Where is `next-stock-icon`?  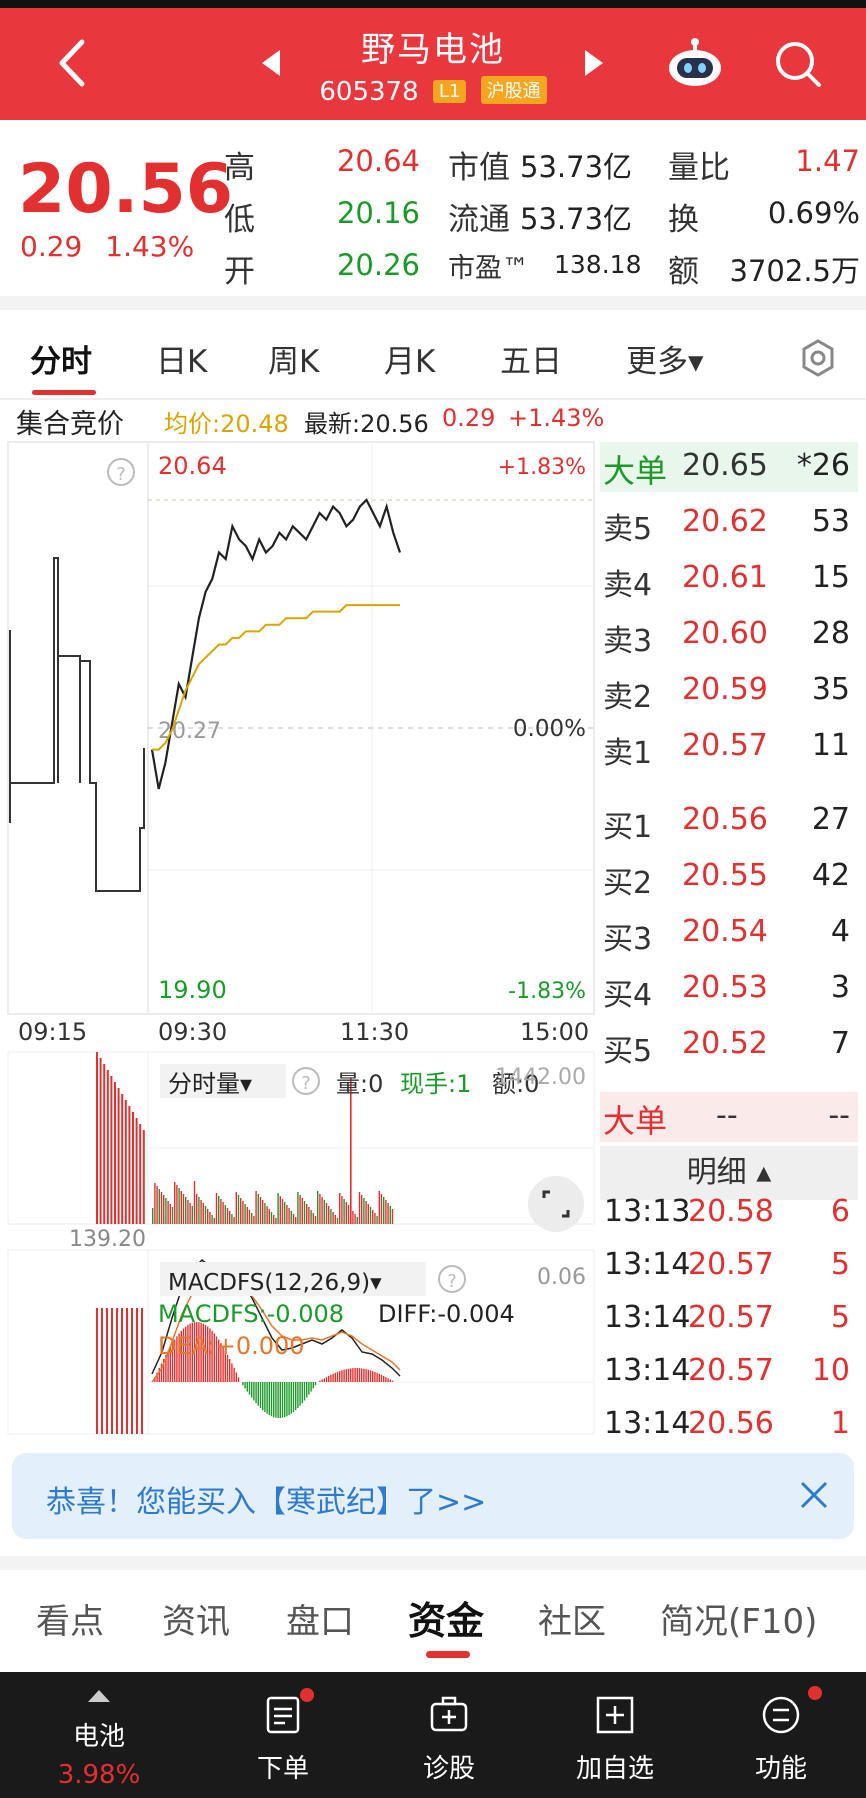
next-stock-icon is located at coordinates (594, 63).